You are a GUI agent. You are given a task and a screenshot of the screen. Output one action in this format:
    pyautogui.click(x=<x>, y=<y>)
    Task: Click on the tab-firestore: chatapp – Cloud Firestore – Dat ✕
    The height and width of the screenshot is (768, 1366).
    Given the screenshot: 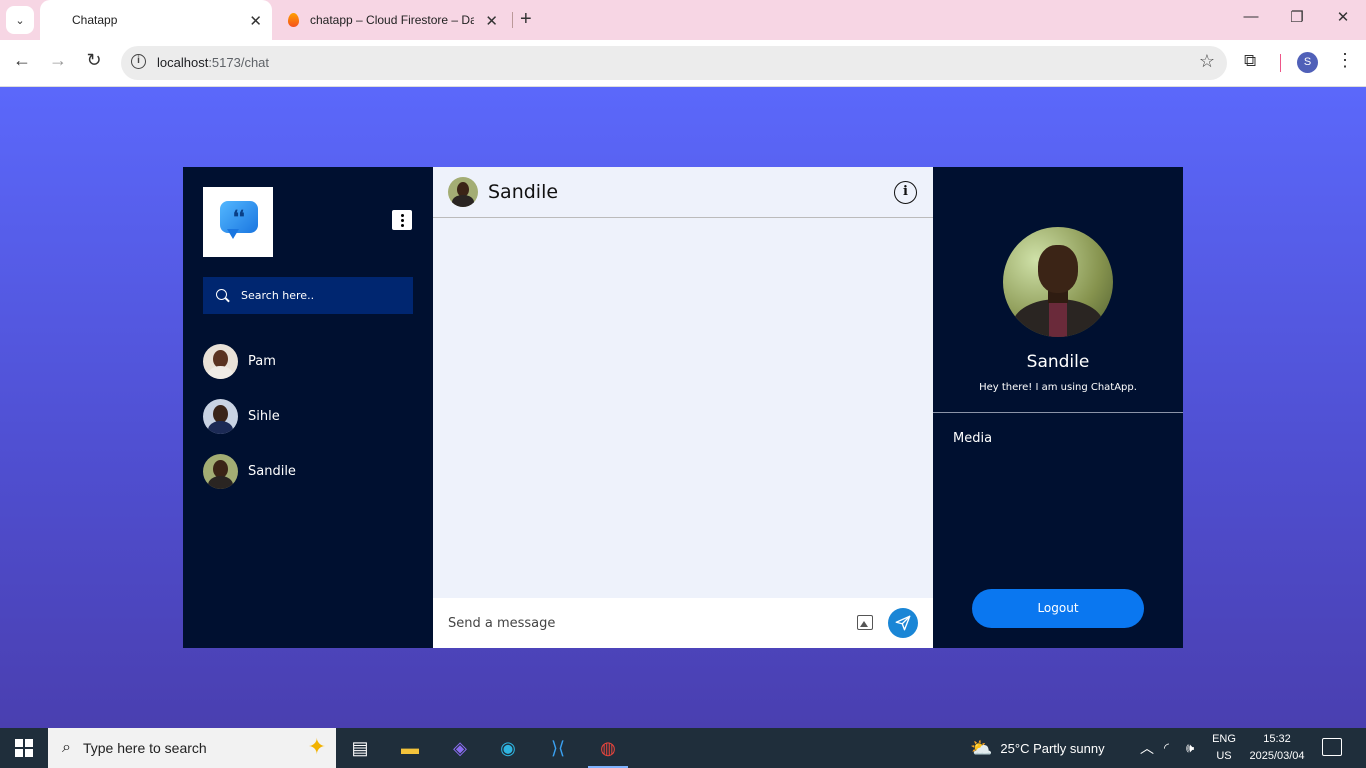 What is the action you would take?
    pyautogui.click(x=392, y=20)
    